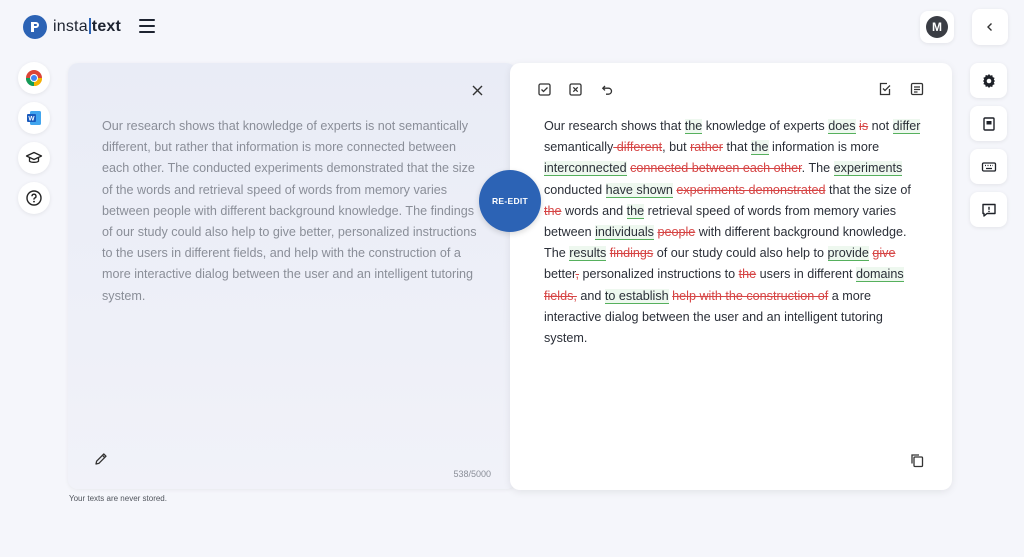 The image size is (1024, 557). I want to click on feedback-button, so click(988, 209).